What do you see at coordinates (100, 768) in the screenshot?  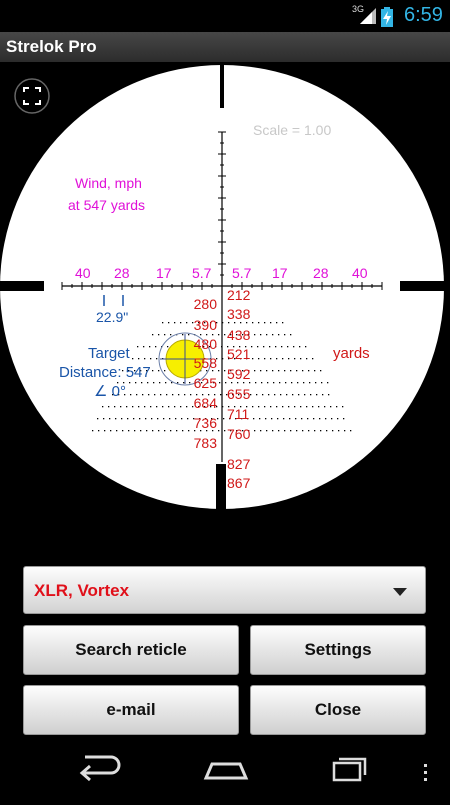 I see `back-icon` at bounding box center [100, 768].